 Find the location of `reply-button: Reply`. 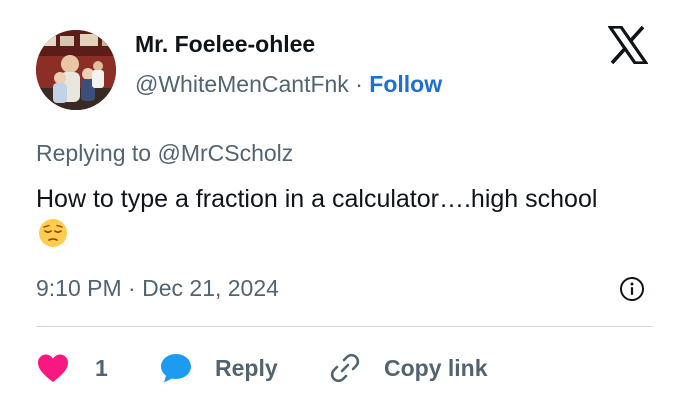

reply-button: Reply is located at coordinates (218, 368).